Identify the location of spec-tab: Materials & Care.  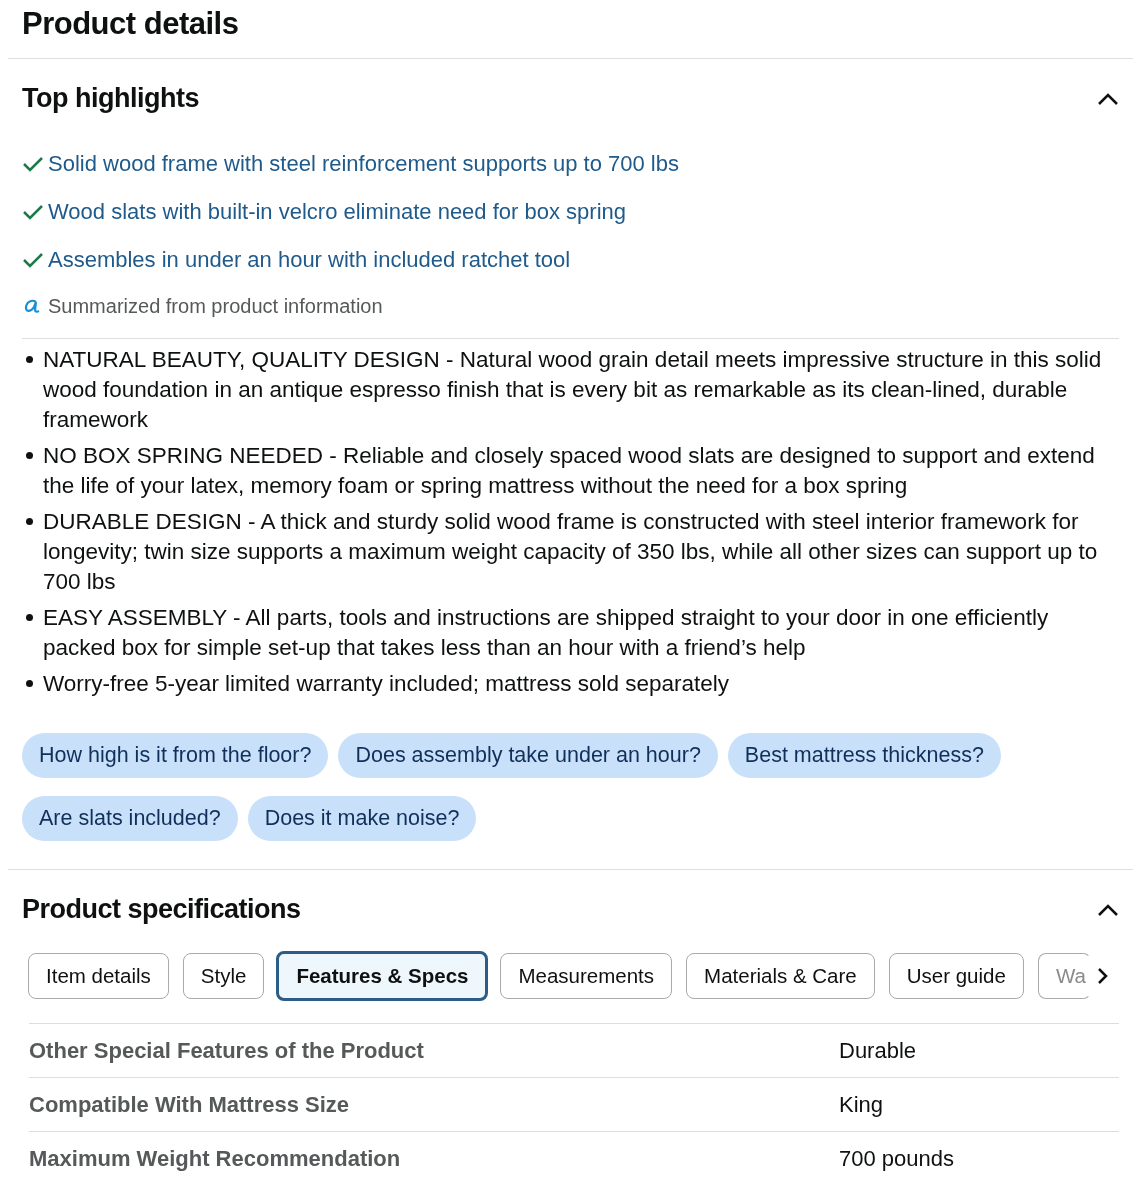
(780, 976).